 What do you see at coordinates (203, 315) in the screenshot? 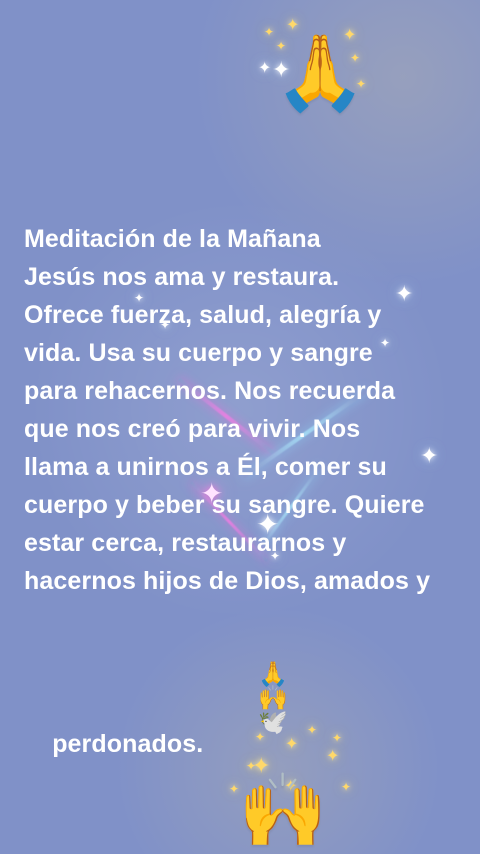
I see `message-line: Ofrece fuerza, salud, alegría y` at bounding box center [203, 315].